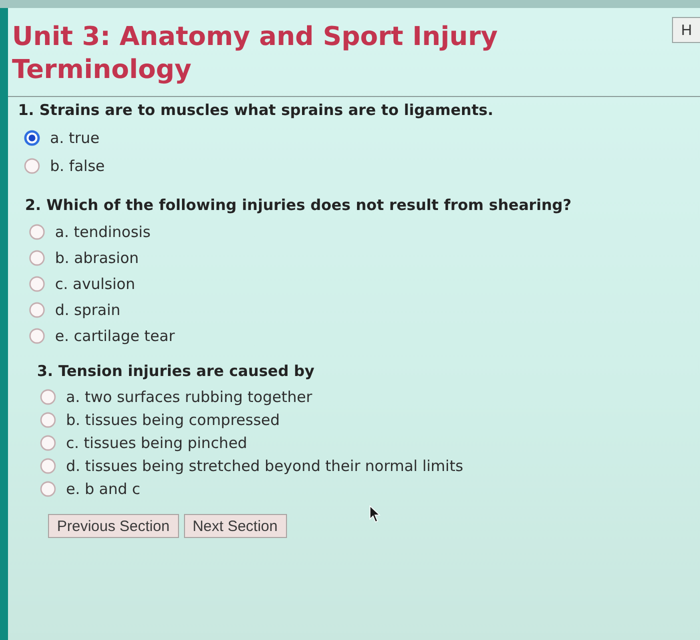  Describe the element at coordinates (686, 30) in the screenshot. I see `help-button: H` at that location.